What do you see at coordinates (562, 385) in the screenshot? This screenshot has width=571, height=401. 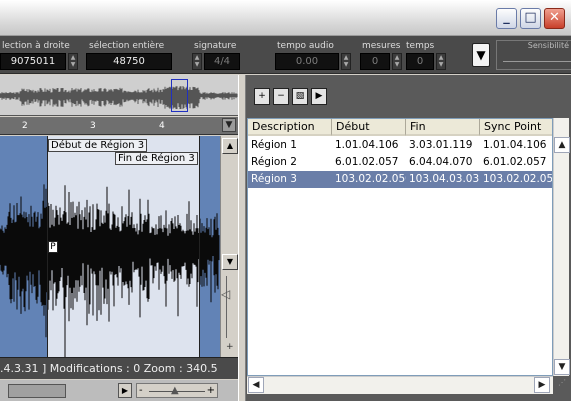 I see `resize-grip-icon: ⋰` at bounding box center [562, 385].